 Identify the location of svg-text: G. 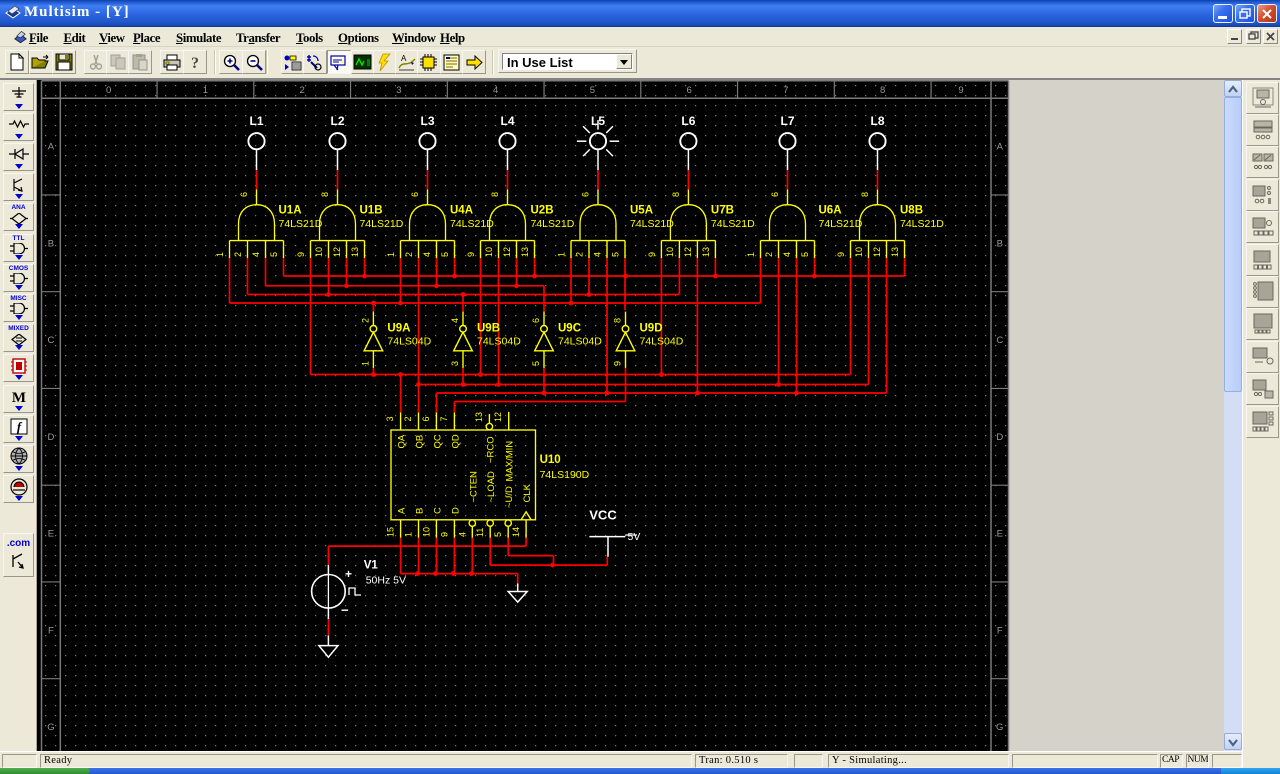
(50, 727).